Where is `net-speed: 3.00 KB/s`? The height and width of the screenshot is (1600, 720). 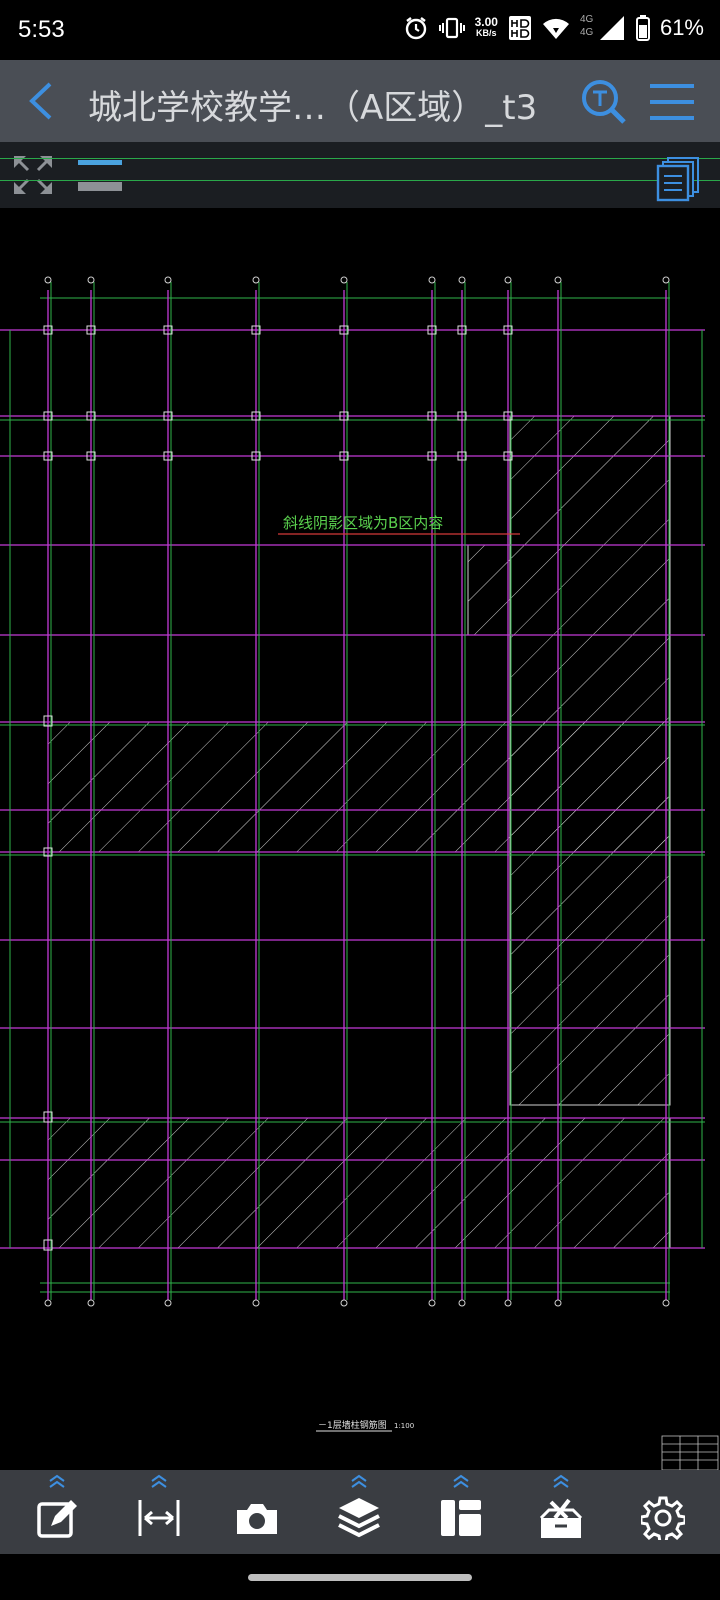
net-speed: 3.00 KB/s is located at coordinates (486, 27).